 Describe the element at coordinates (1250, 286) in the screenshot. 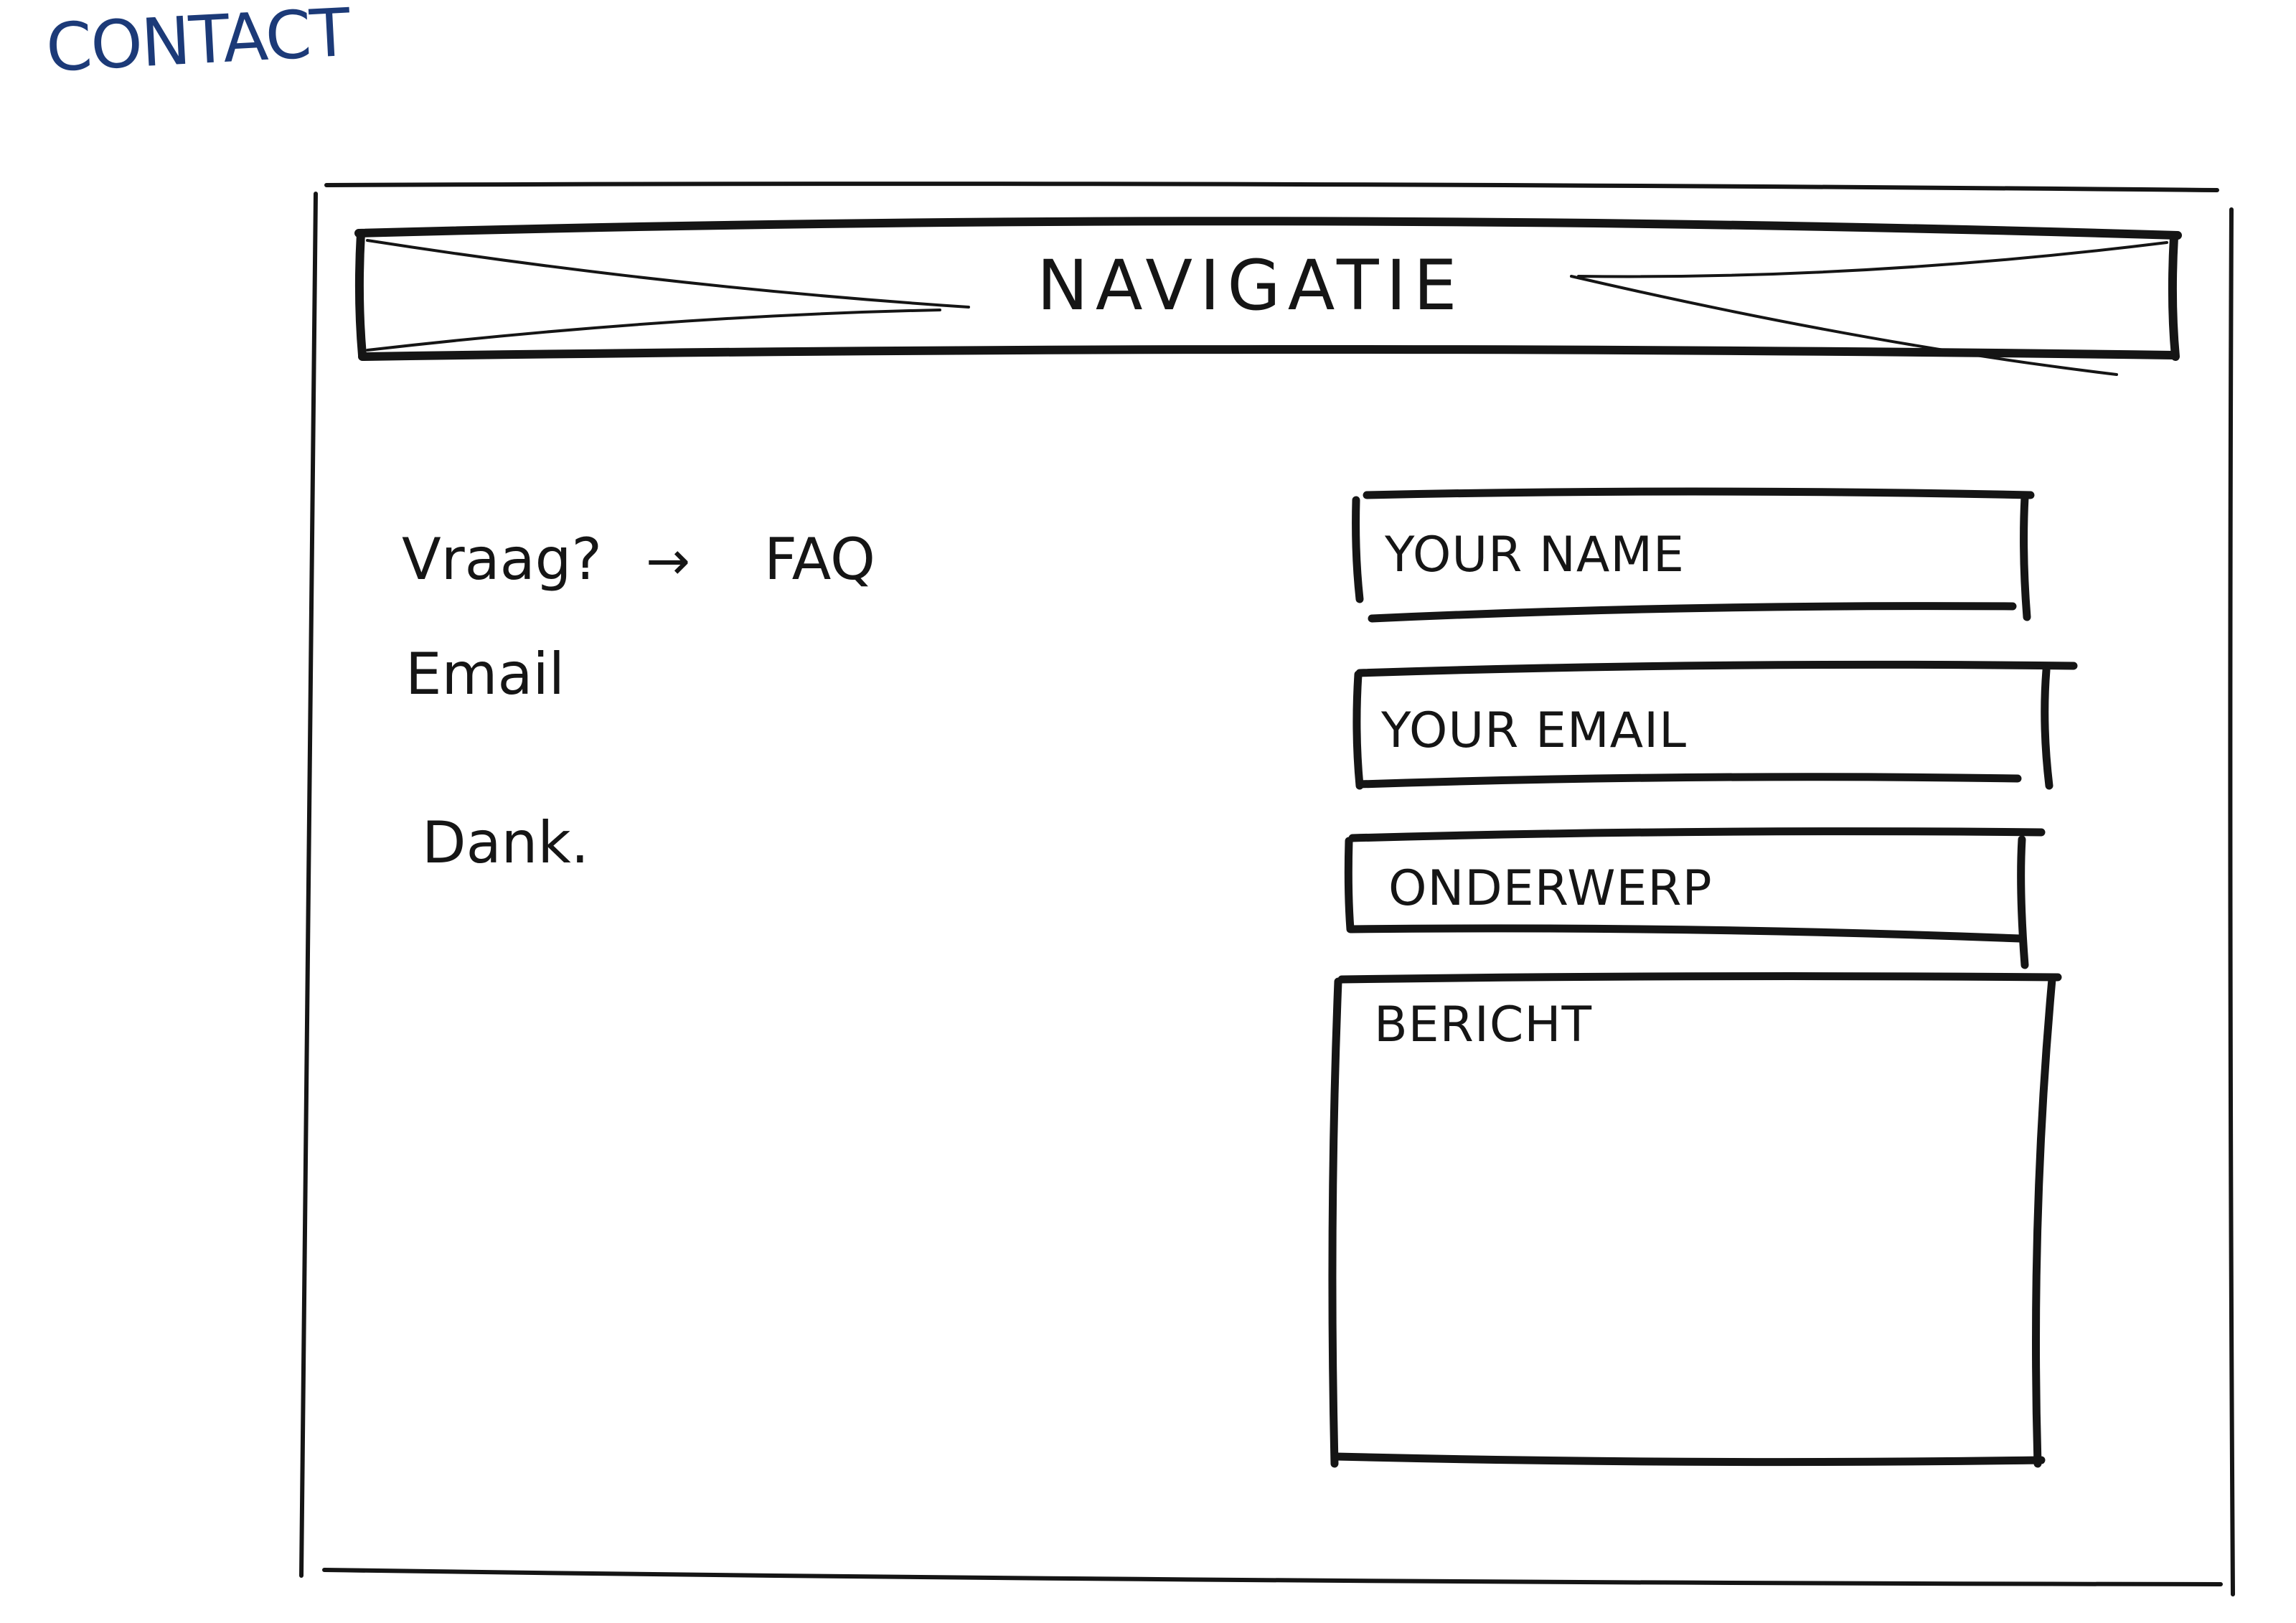

I see `navigation-label: NAVIGATIE` at that location.